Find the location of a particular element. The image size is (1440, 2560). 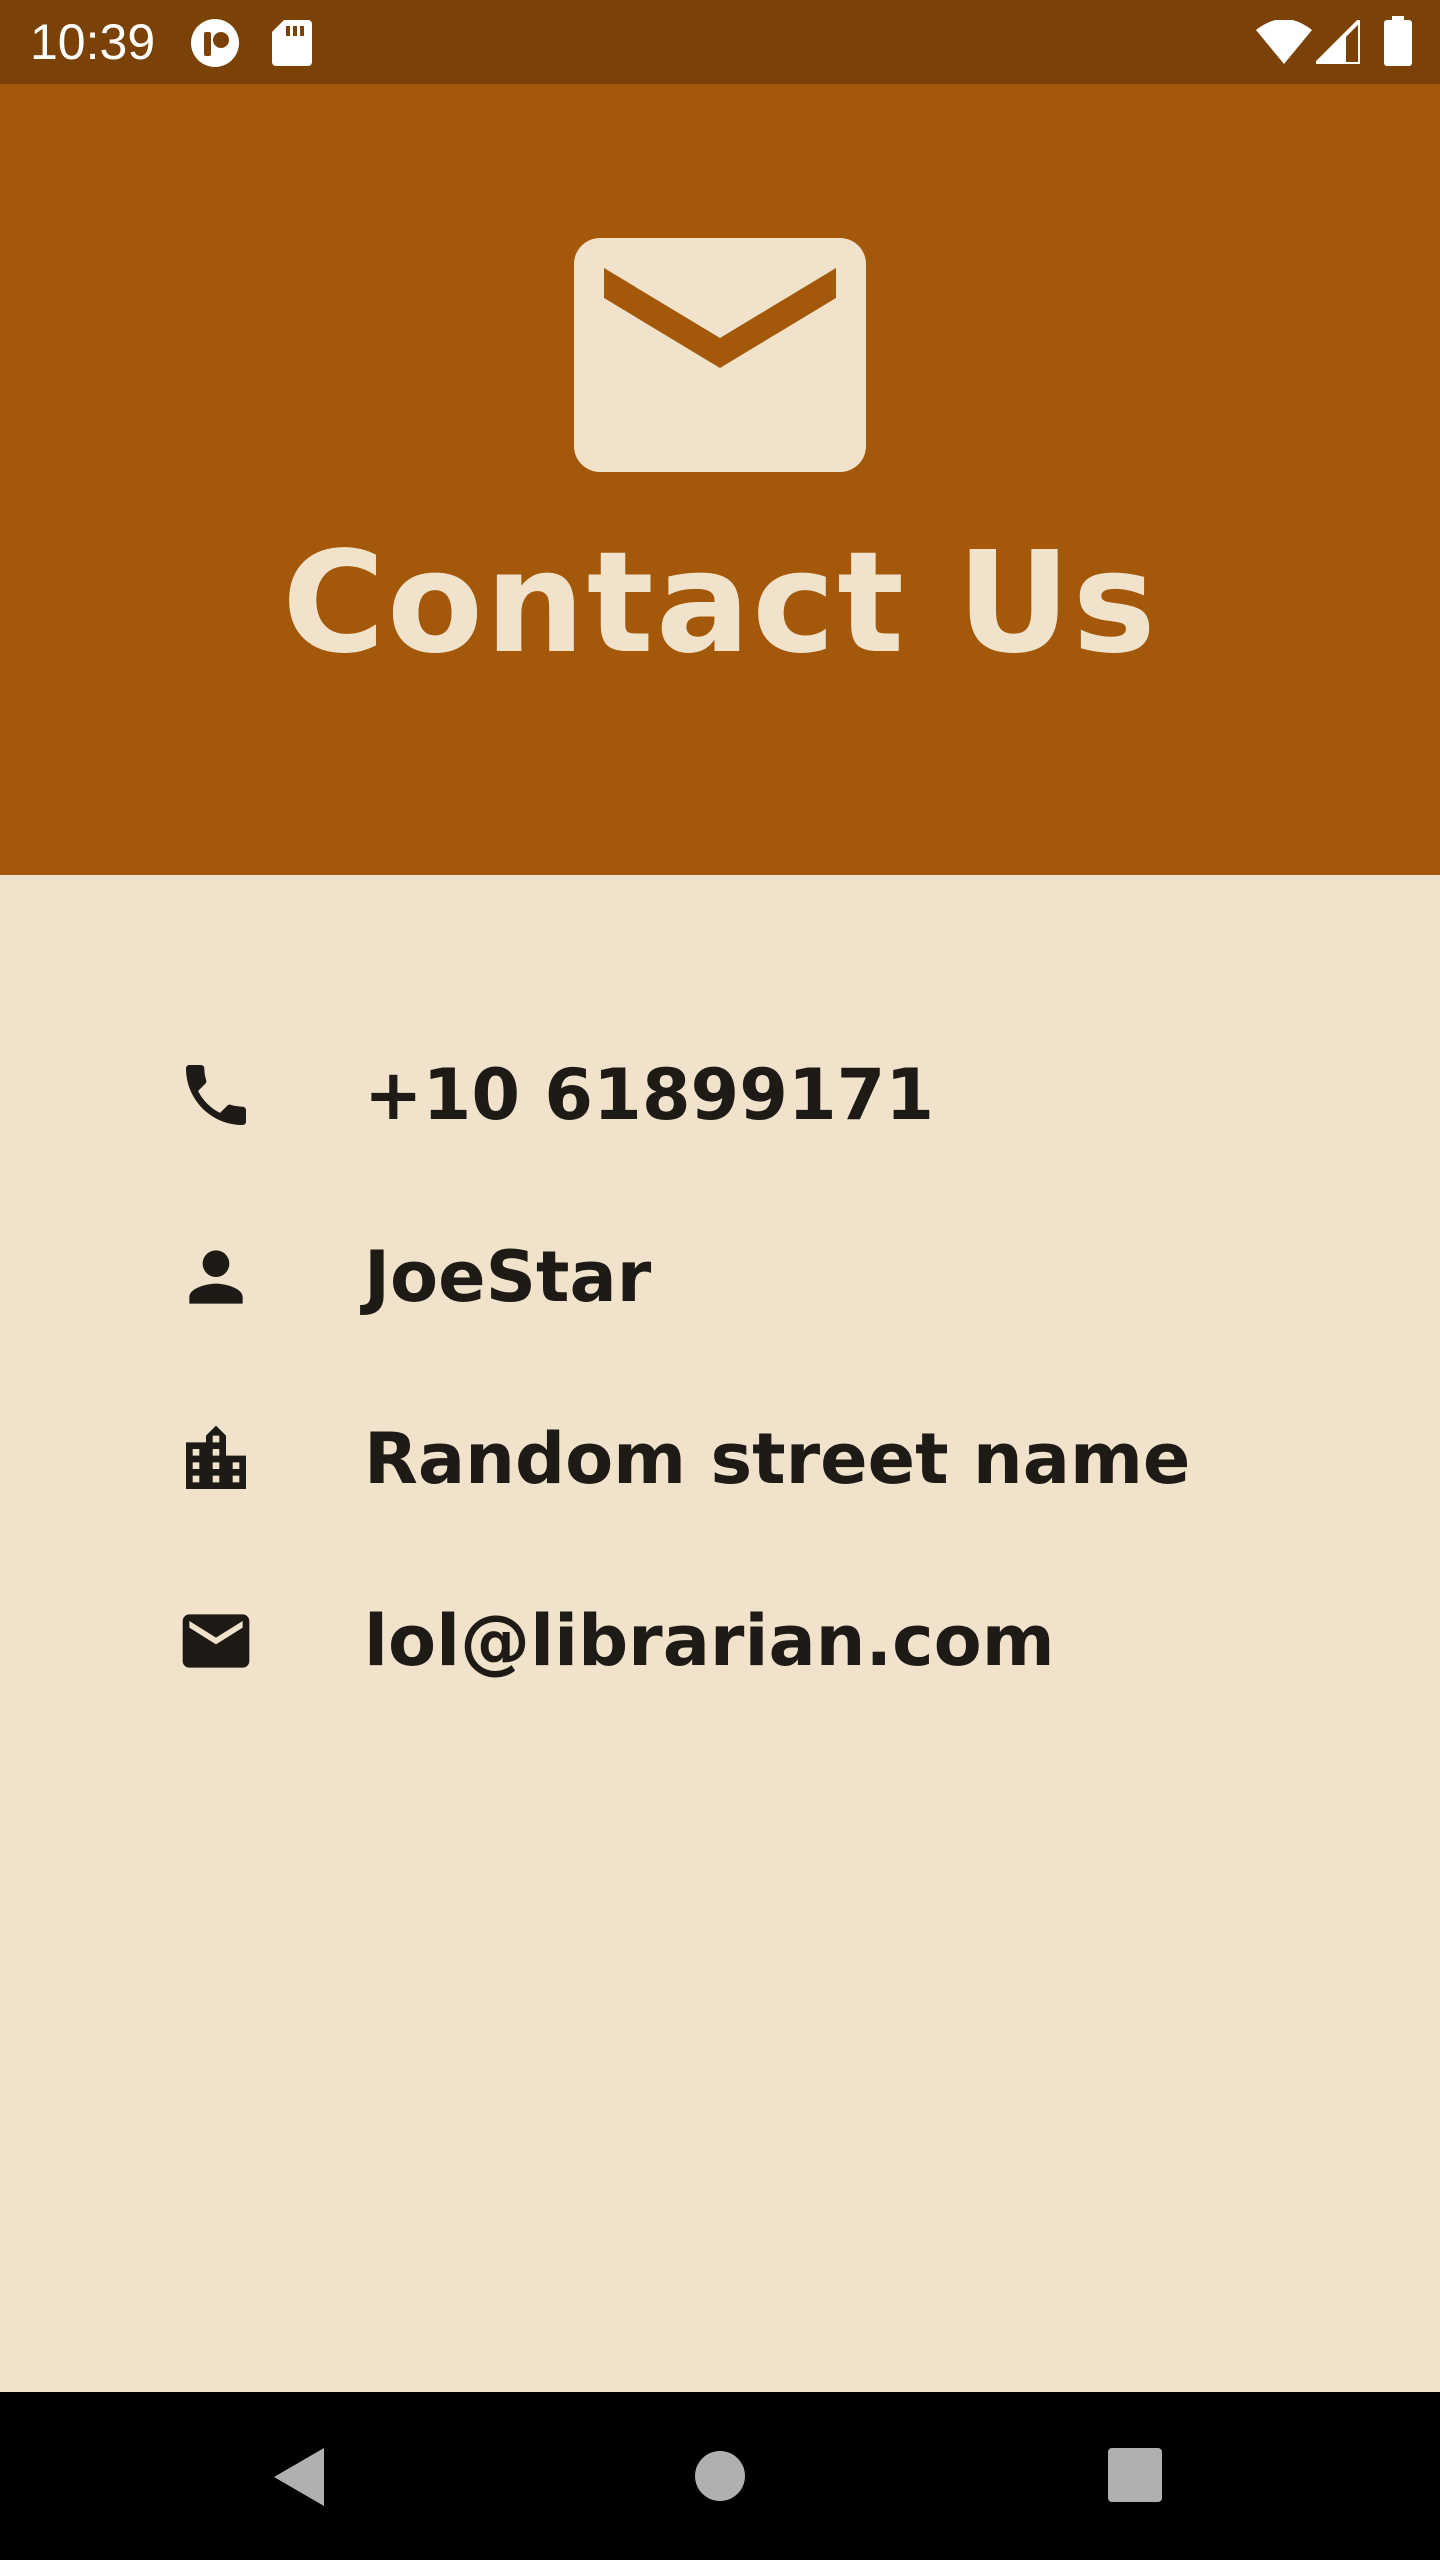

contact-row-phone: +10 61899171 is located at coordinates (720, 1095).